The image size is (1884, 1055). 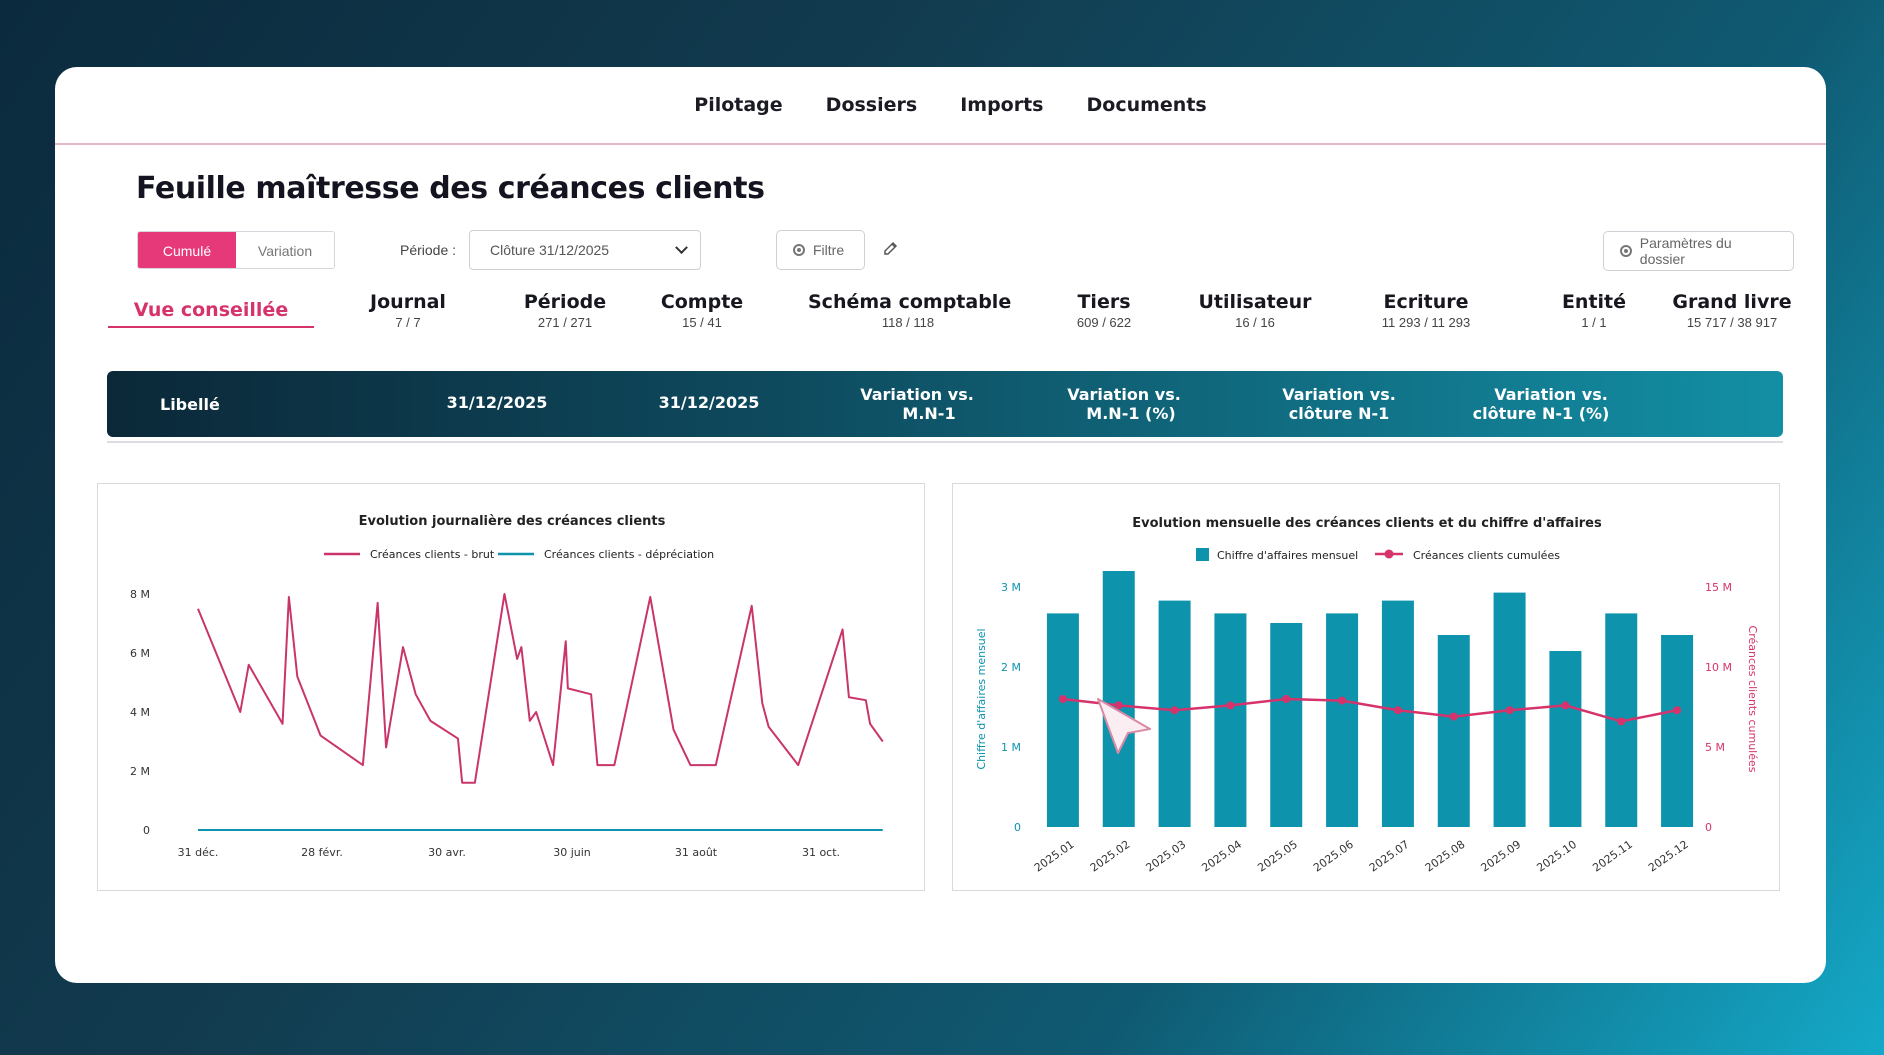 What do you see at coordinates (565, 322) in the screenshot?
I see `tab-count: 271 / 271` at bounding box center [565, 322].